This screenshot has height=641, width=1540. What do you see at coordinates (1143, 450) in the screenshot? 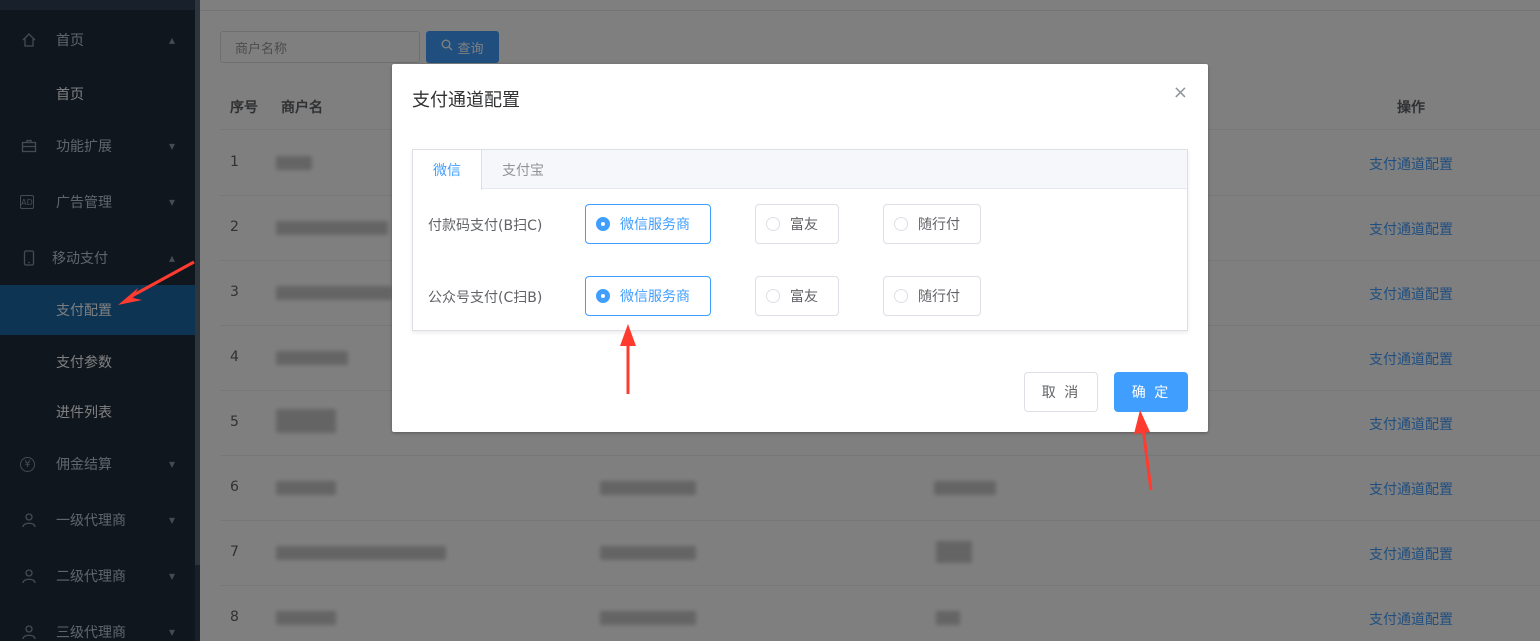
I see `arrow-to-confirm-button` at bounding box center [1143, 450].